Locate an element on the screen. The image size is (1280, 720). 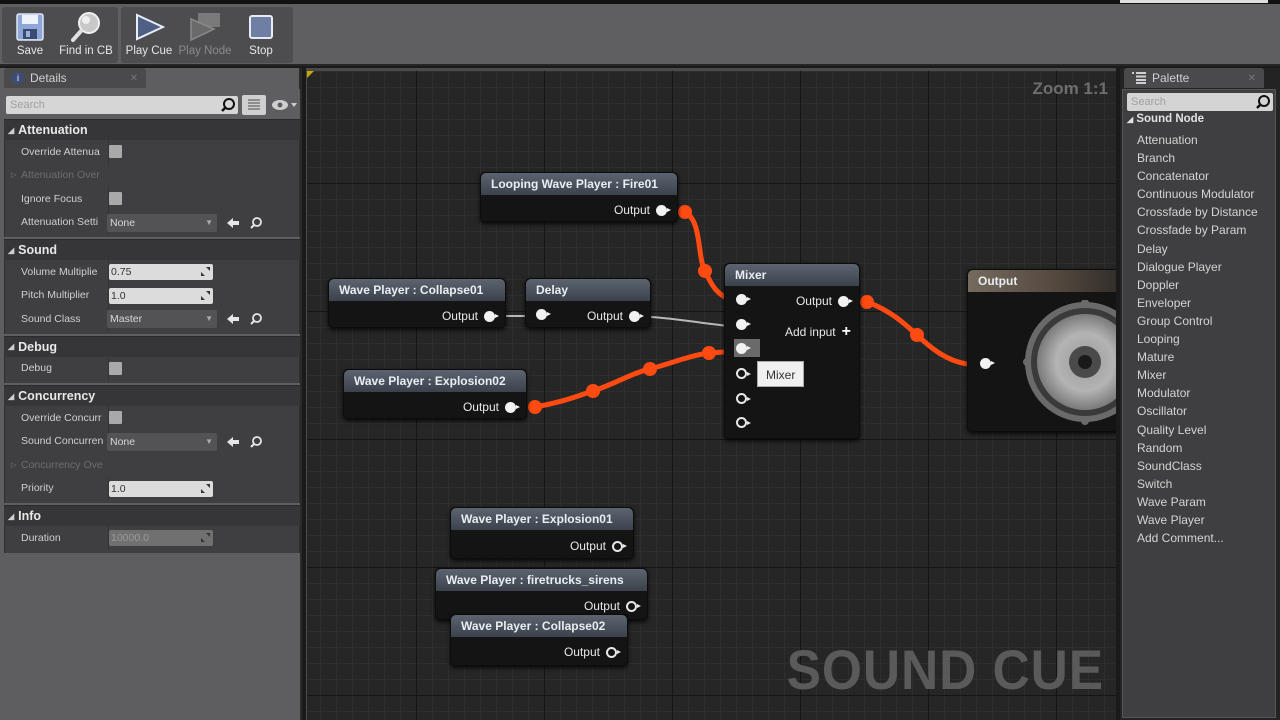
palette-item: Branch is located at coordinates (1207, 158).